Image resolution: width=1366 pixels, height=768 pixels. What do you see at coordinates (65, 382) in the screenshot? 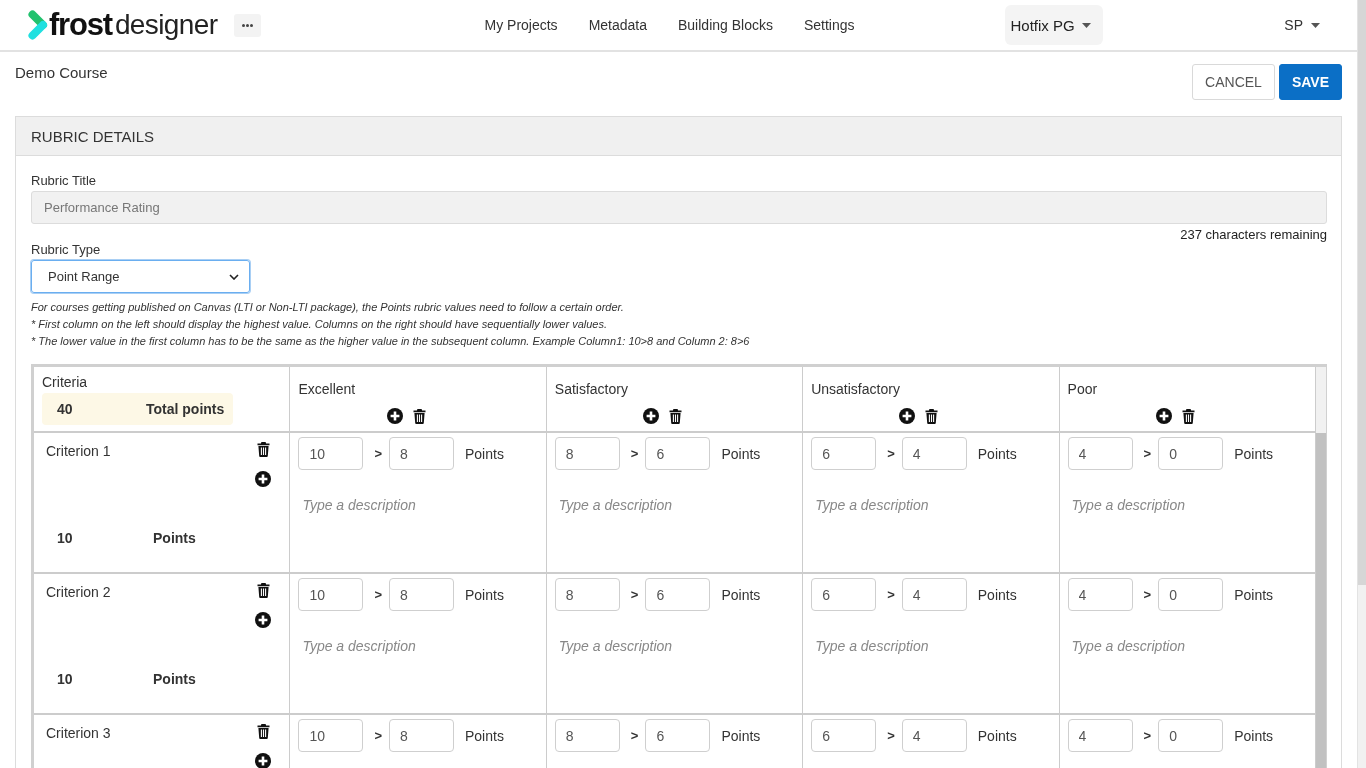
I see `criteria-header: Criteria` at bounding box center [65, 382].